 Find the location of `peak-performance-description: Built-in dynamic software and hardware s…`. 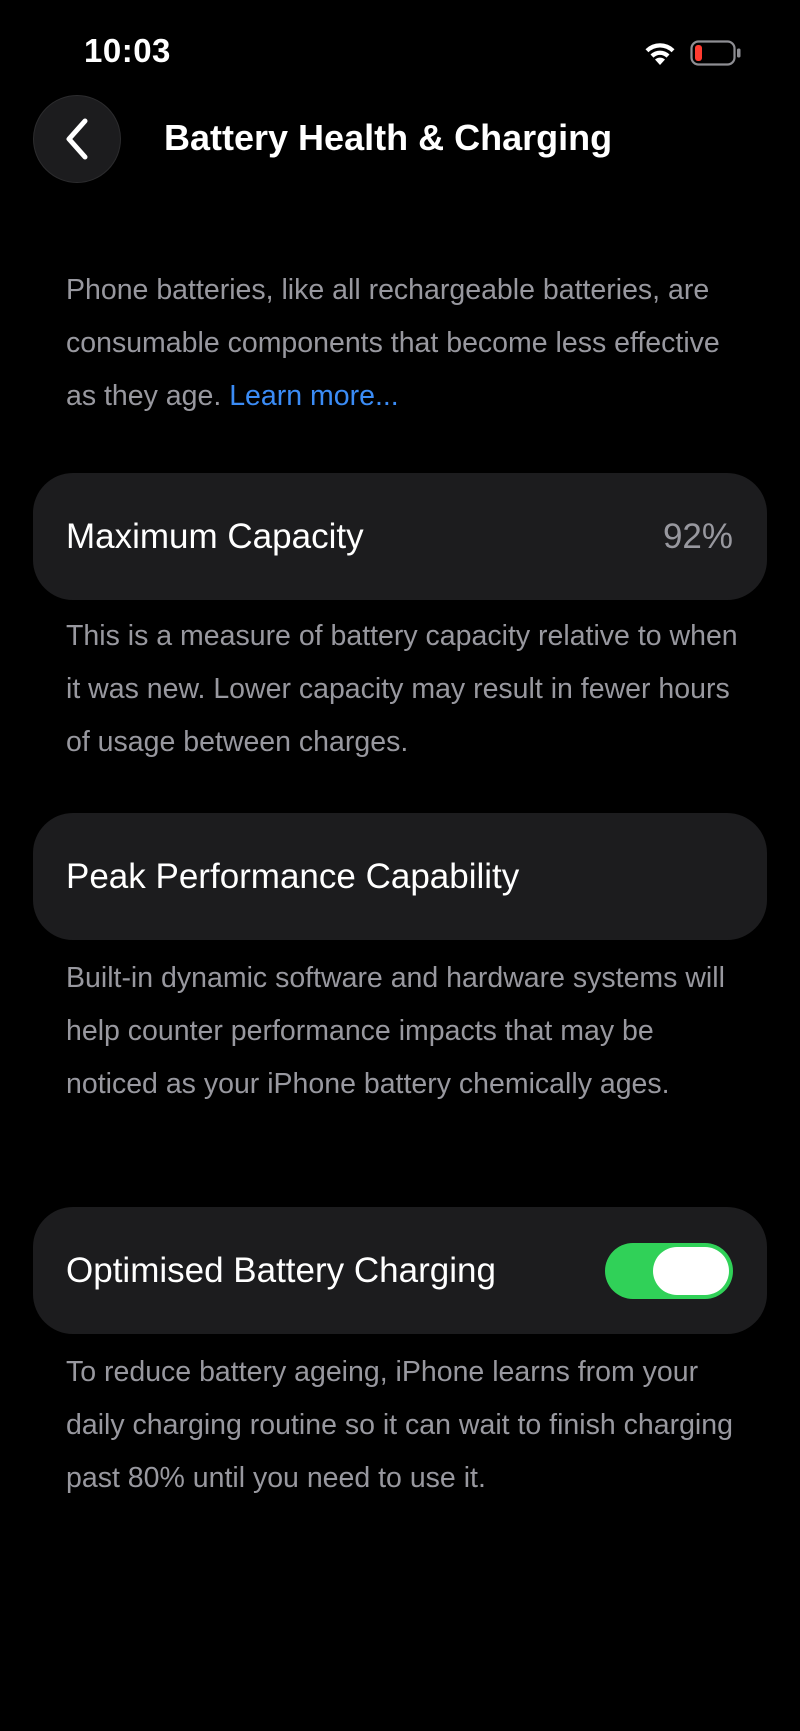

peak-performance-description: Built-in dynamic software and hardware s… is located at coordinates (395, 1031).